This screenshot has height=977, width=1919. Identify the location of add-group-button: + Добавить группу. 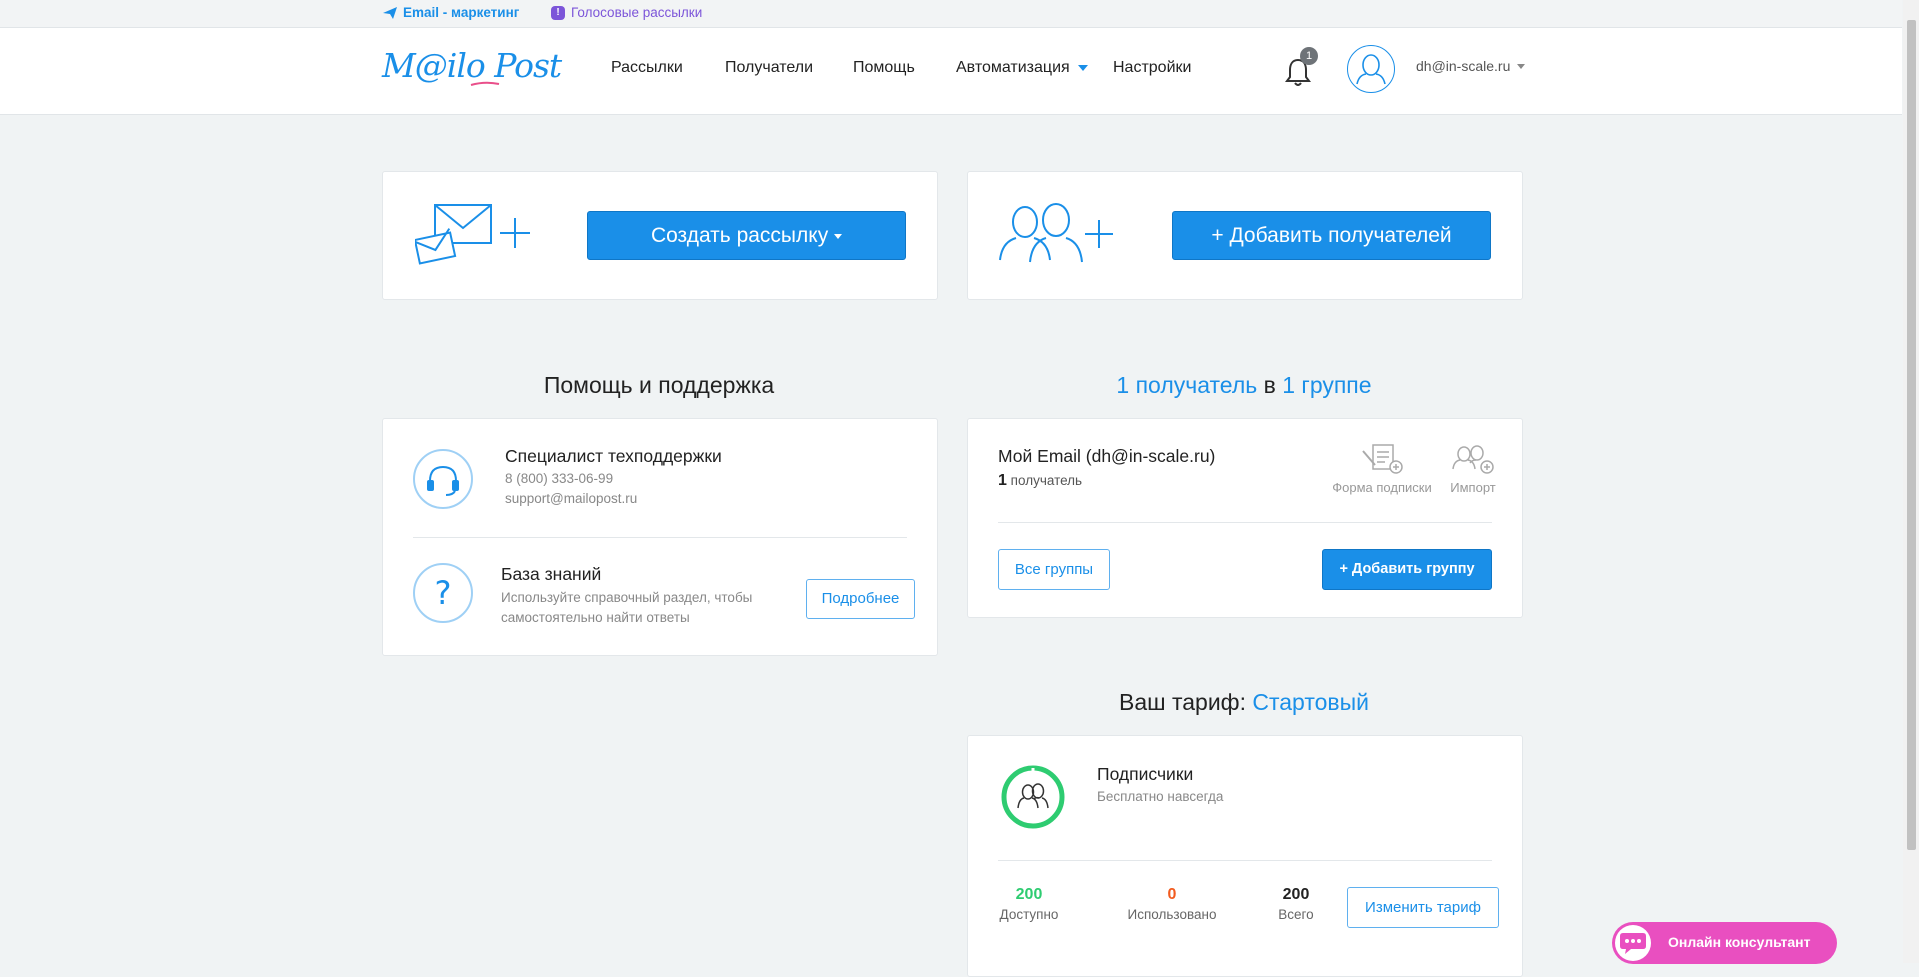
(1407, 569).